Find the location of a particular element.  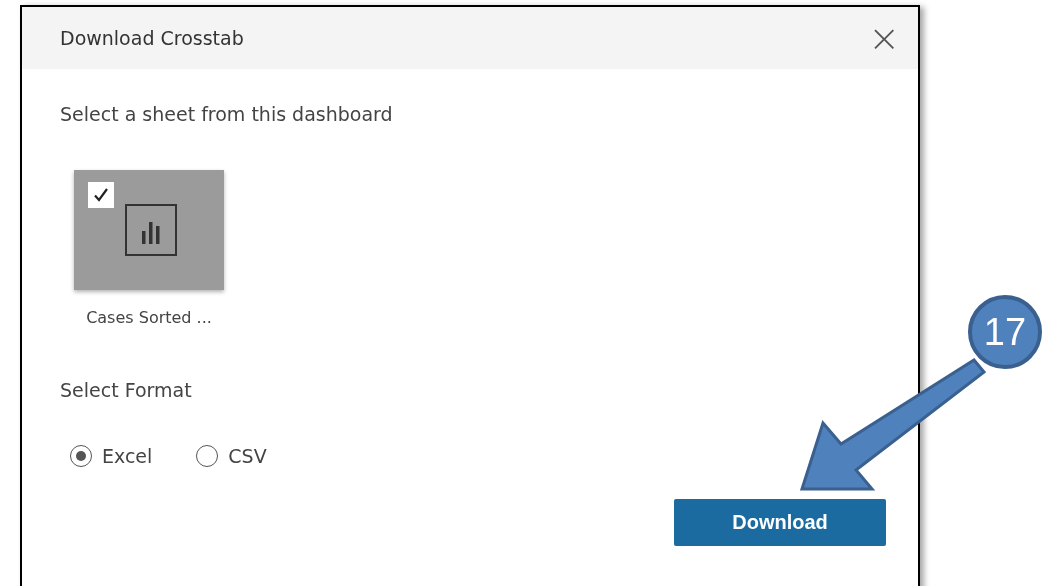

bar-chart-icon is located at coordinates (151, 230).